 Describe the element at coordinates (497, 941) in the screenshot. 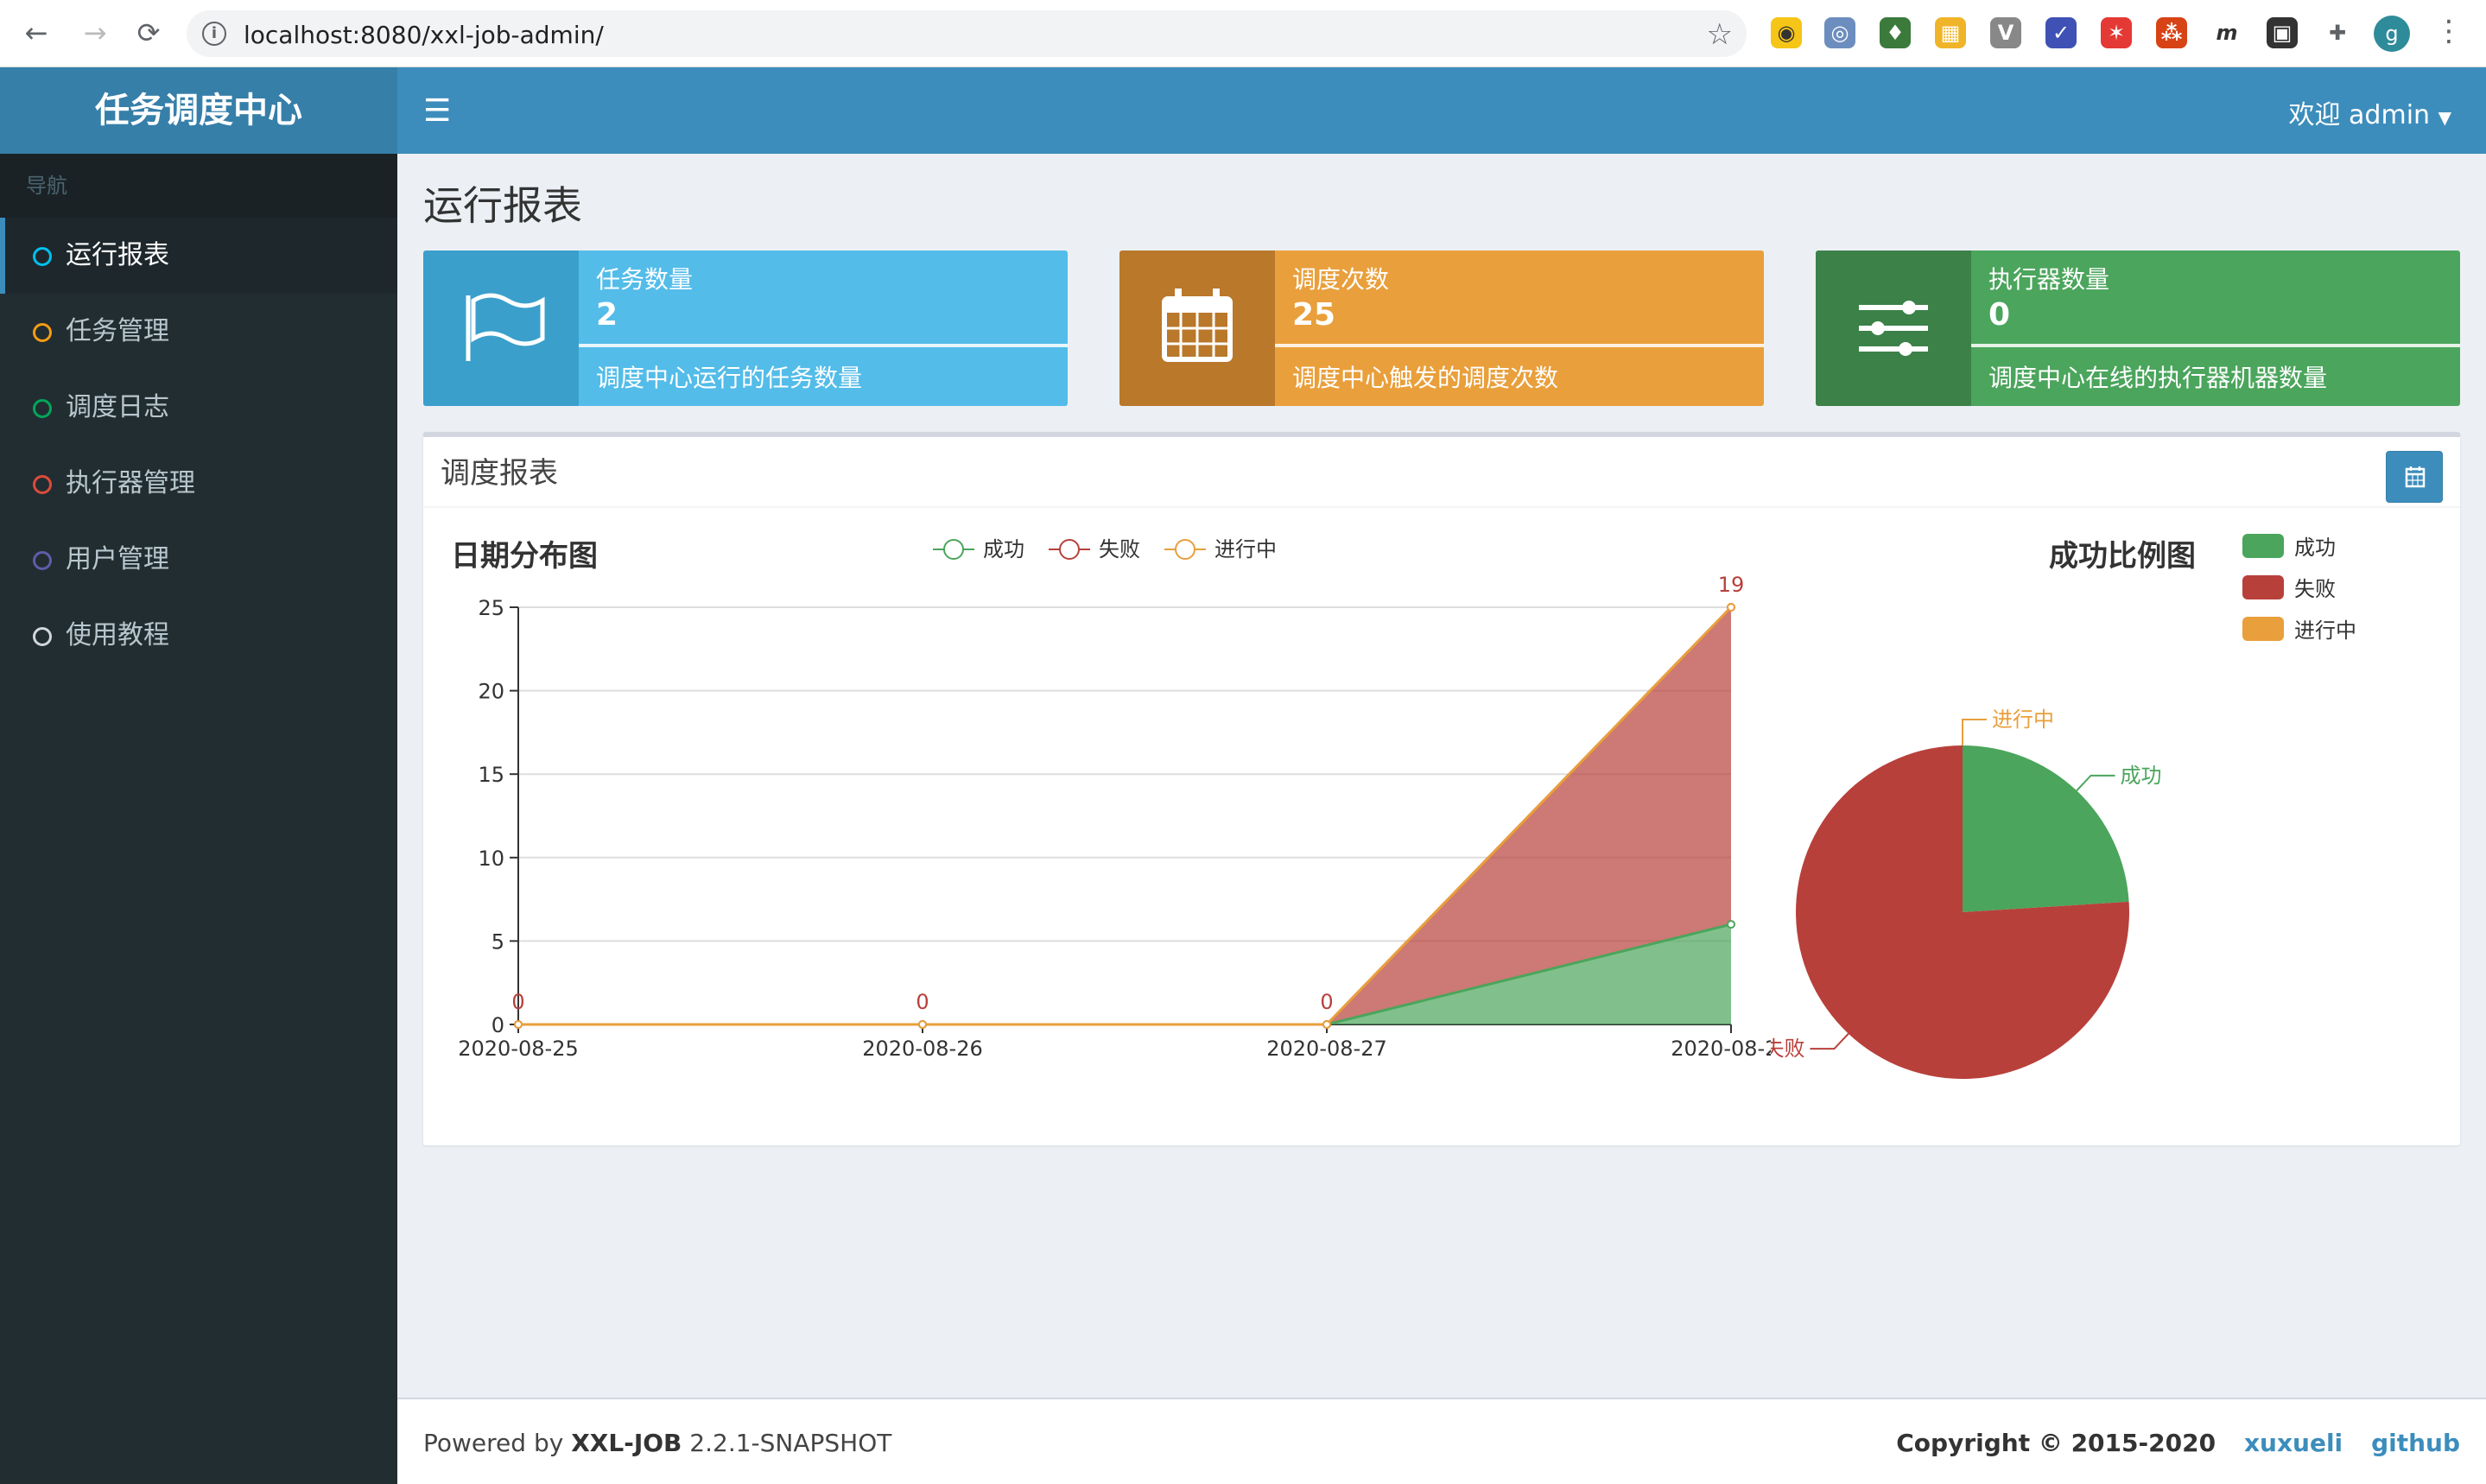

I see `y-tick-label: 5` at that location.